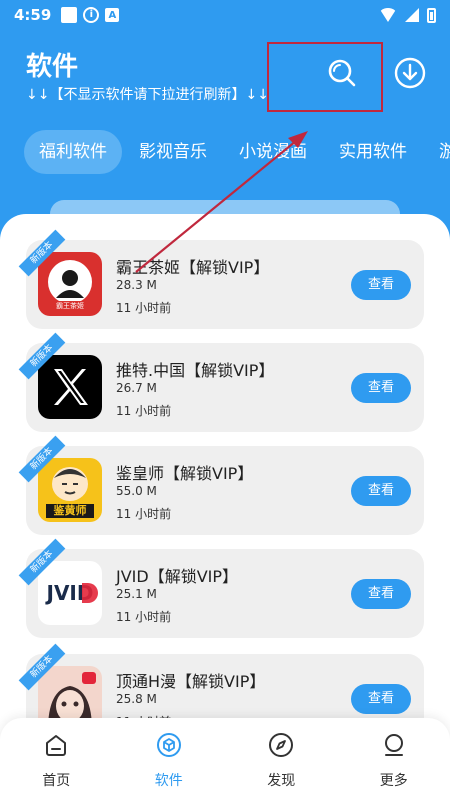 The width and height of the screenshot is (450, 800). I want to click on tab-yingshi: 影视音乐, so click(173, 152).